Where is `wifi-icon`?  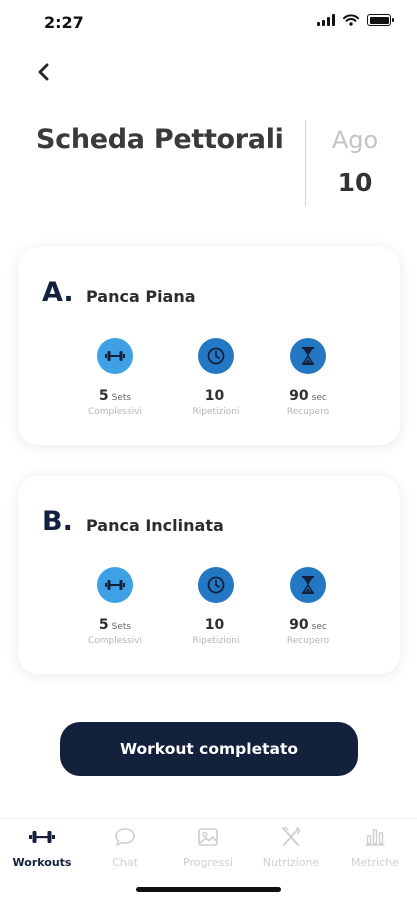 wifi-icon is located at coordinates (351, 20).